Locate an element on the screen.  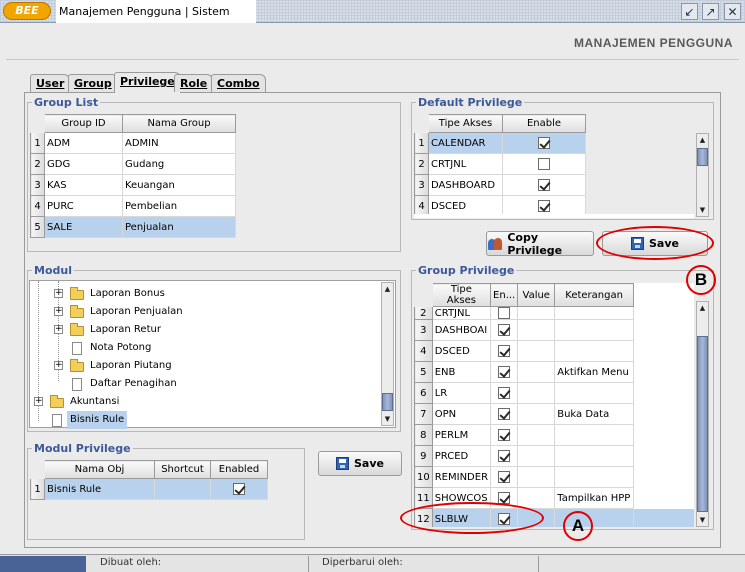
table-row: 4 PURC Pembelian is located at coordinates (133, 206).